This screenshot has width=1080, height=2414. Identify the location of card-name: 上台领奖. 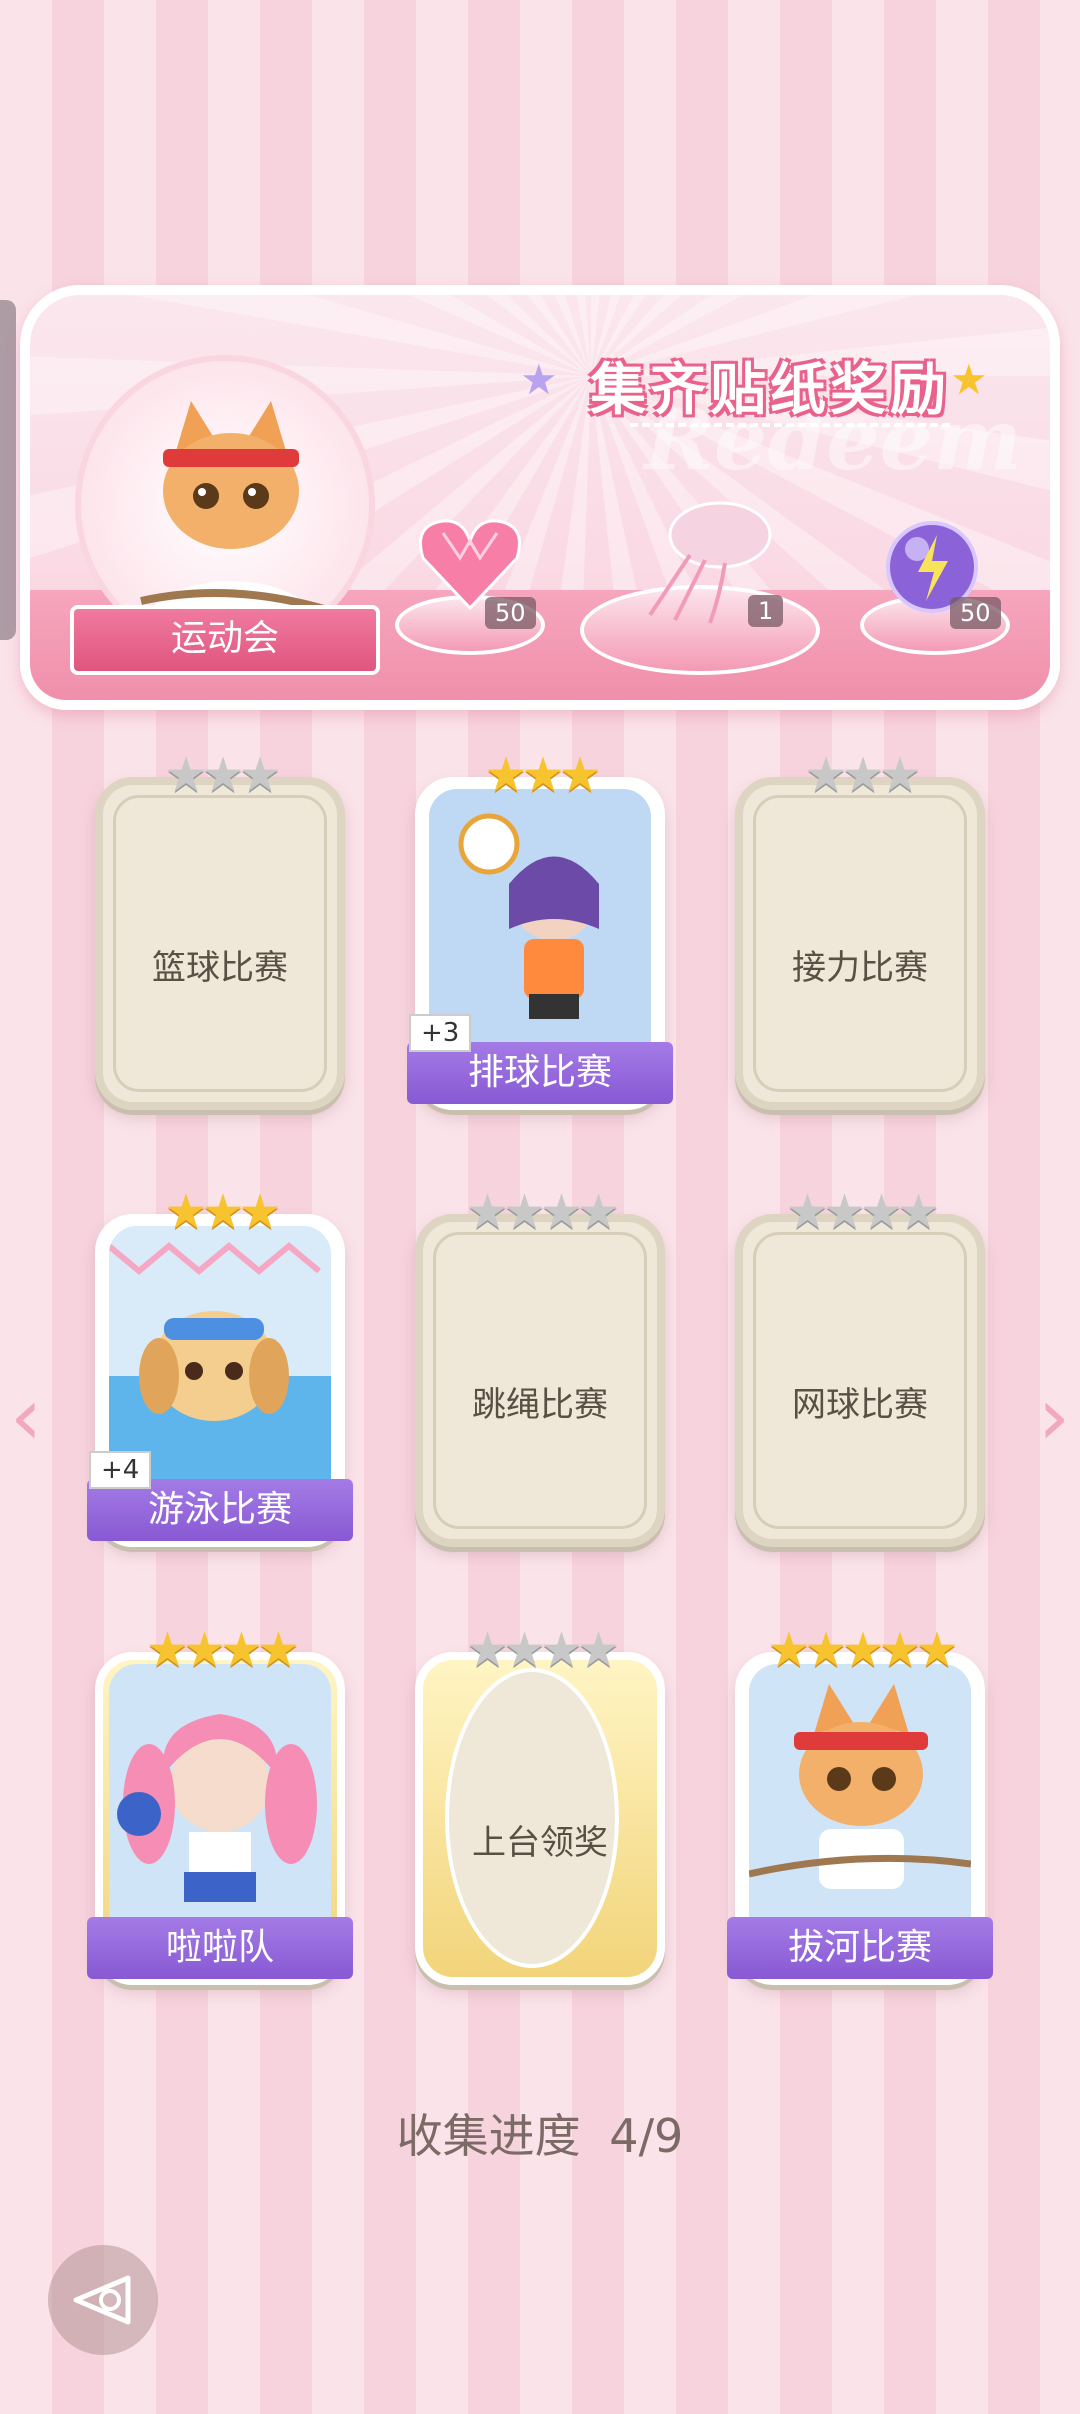
(540, 1843).